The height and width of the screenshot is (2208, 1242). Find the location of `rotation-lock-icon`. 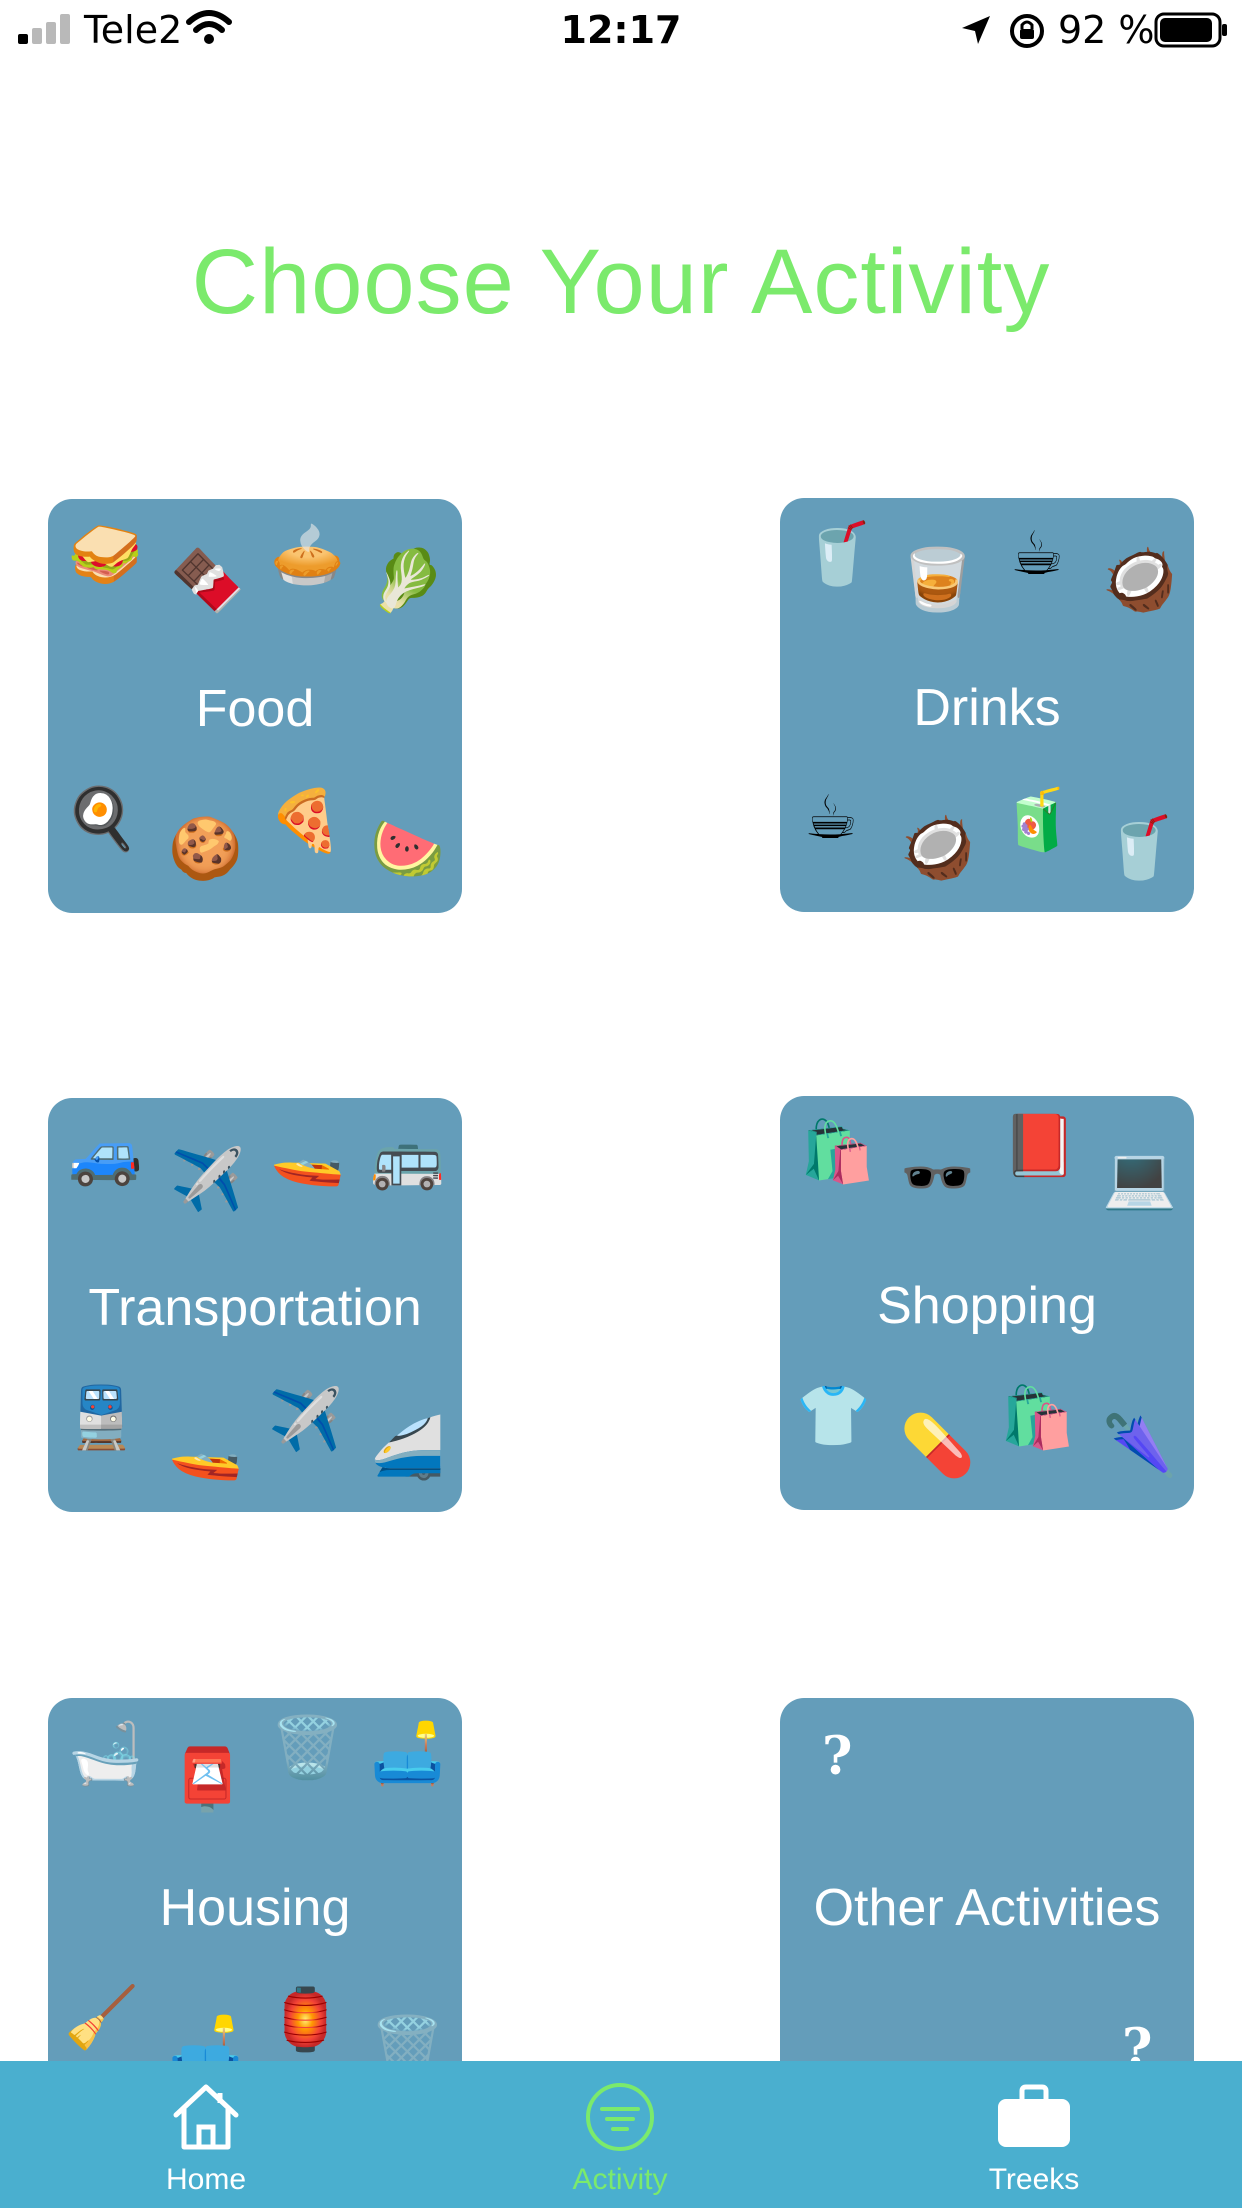

rotation-lock-icon is located at coordinates (1027, 31).